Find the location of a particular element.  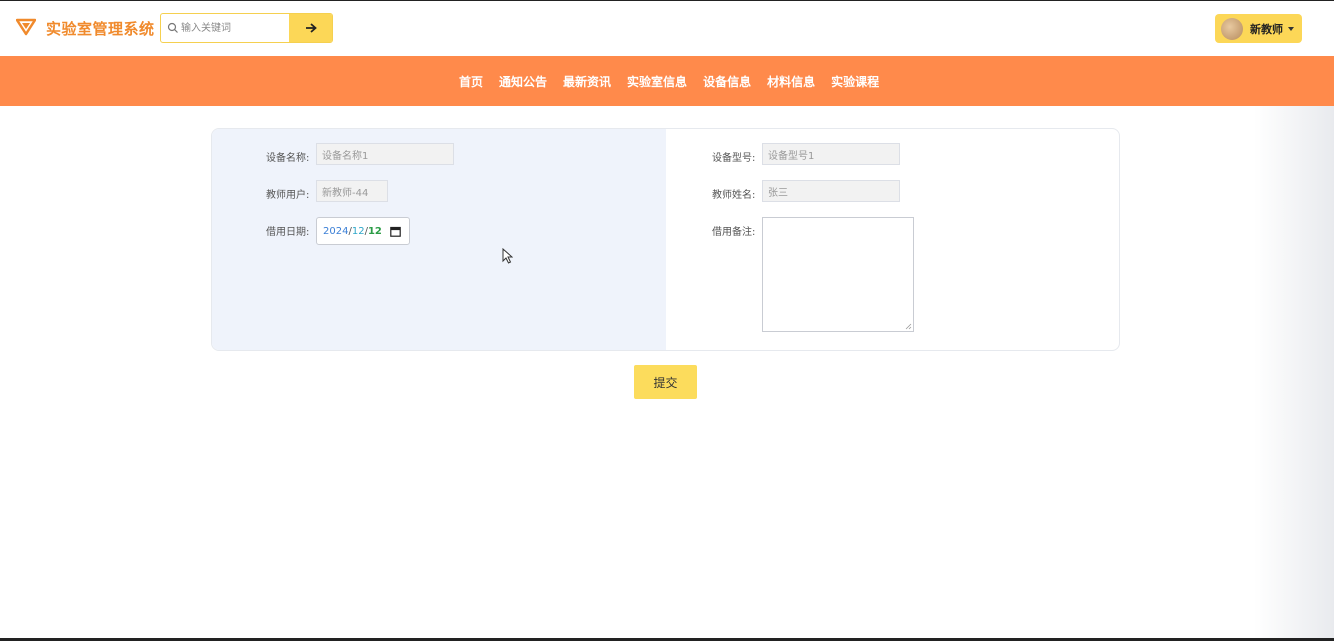

borrow-date-label: 借用日期: is located at coordinates (288, 232).